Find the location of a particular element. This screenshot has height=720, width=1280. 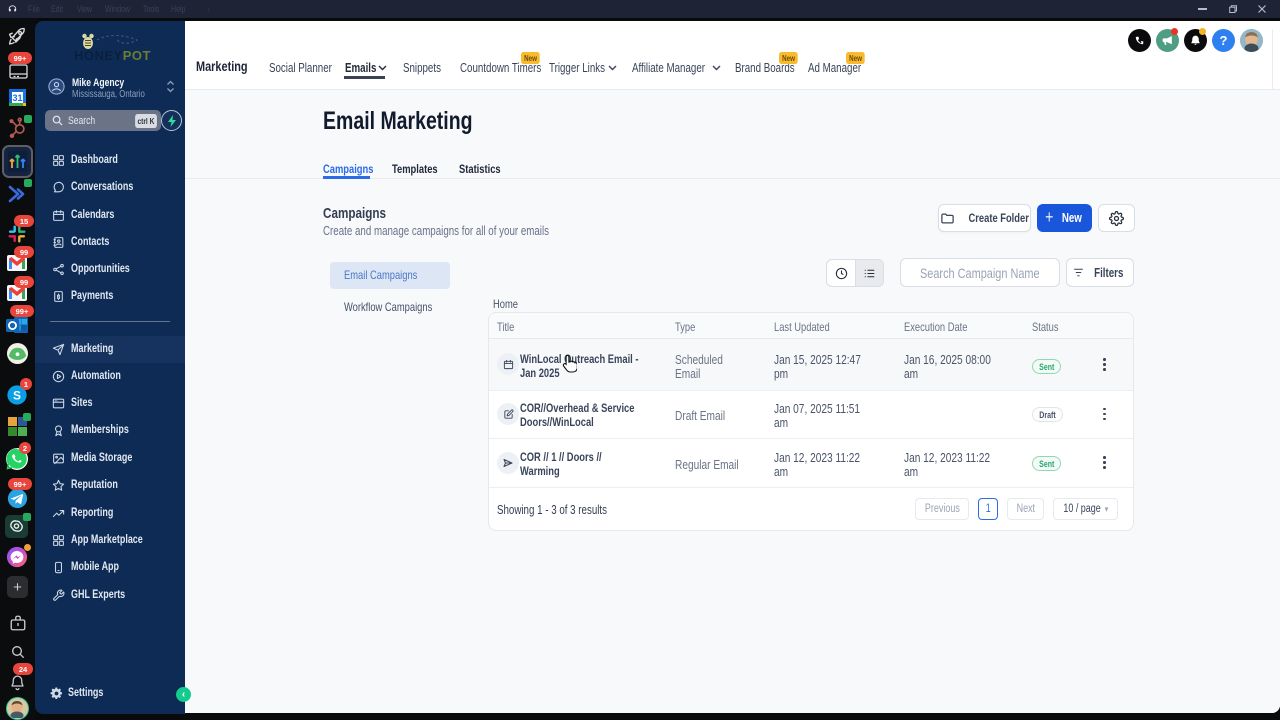

svg-text: 31 is located at coordinates (17, 98).